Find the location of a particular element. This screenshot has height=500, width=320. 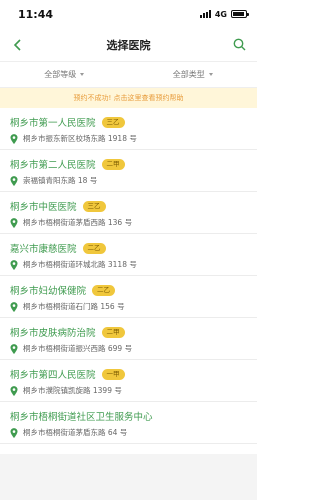

hospital-name: 桐乡市皮肤病防治院 is located at coordinates (53, 333).